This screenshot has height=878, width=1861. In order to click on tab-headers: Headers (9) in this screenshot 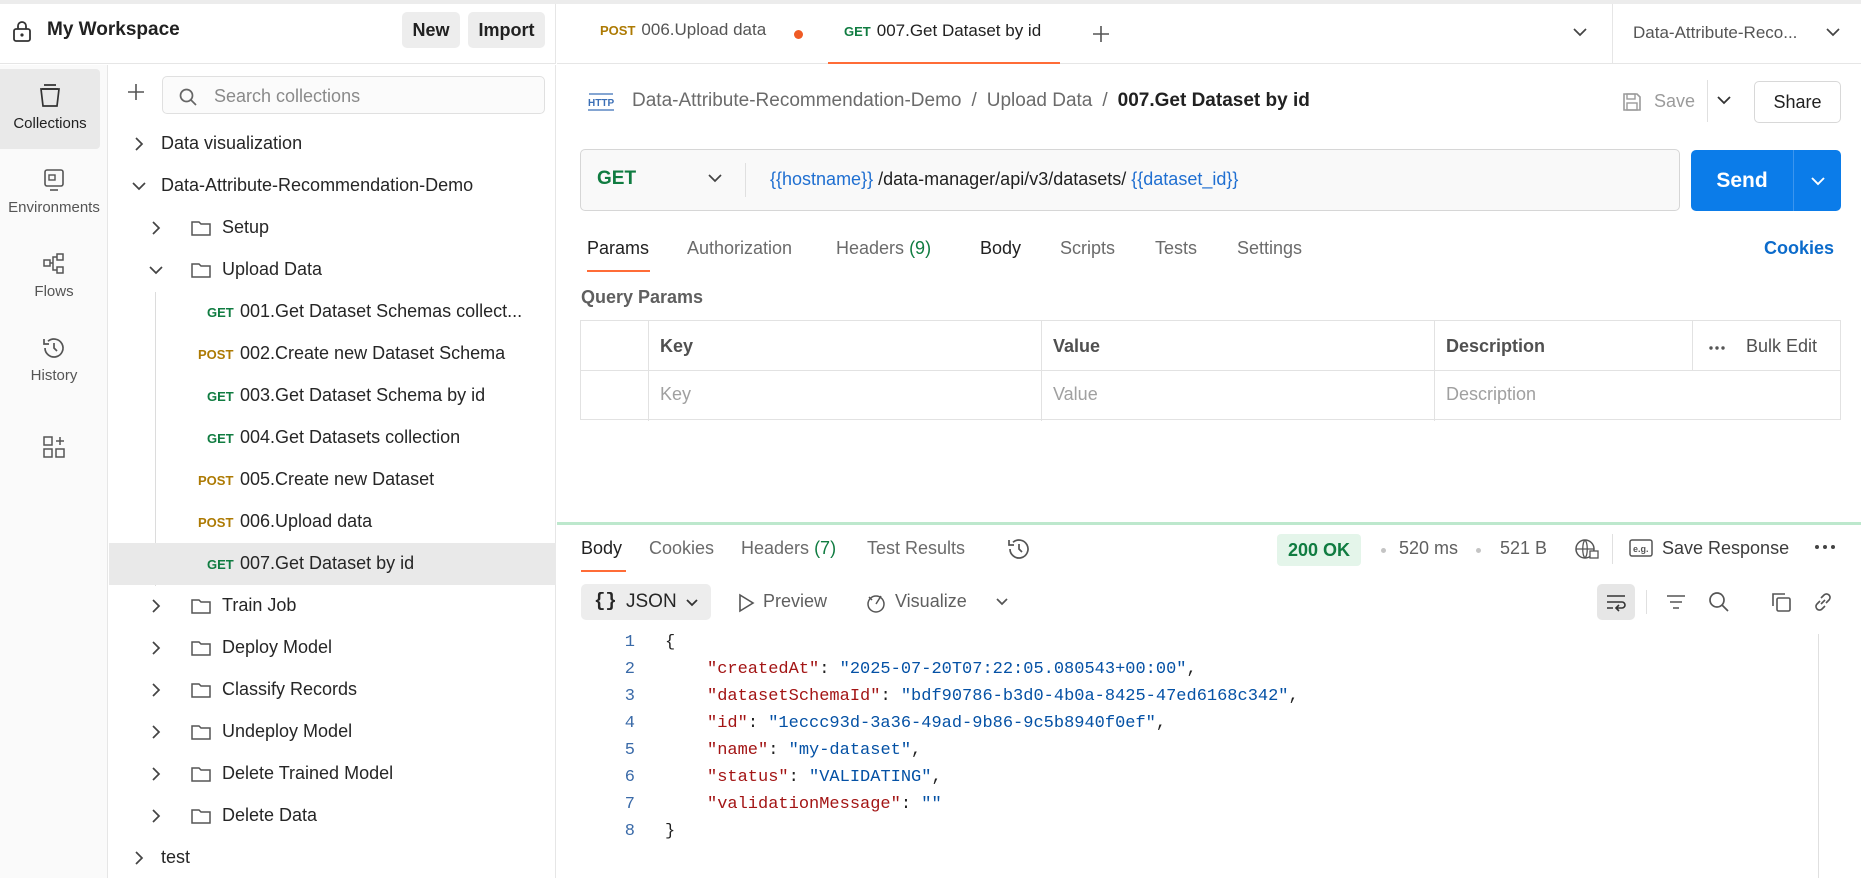, I will do `click(883, 248)`.